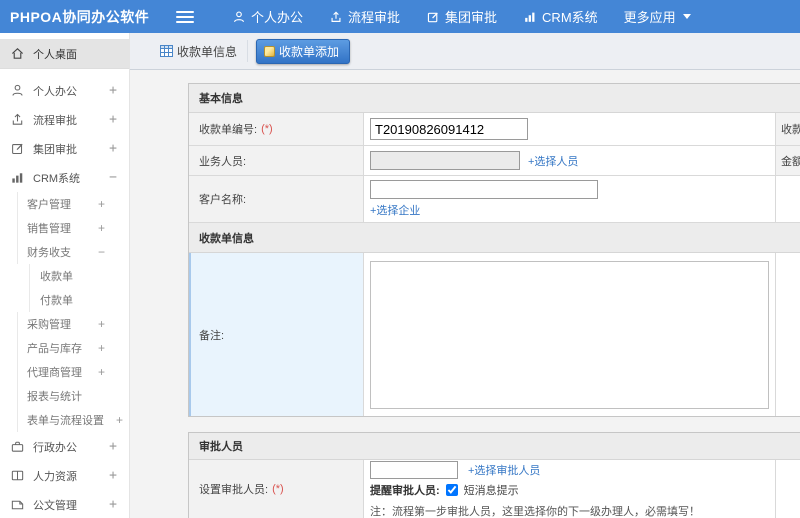 Image resolution: width=800 pixels, height=518 pixels. What do you see at coordinates (270, 51) in the screenshot?
I see `receipt-add-icon` at bounding box center [270, 51].